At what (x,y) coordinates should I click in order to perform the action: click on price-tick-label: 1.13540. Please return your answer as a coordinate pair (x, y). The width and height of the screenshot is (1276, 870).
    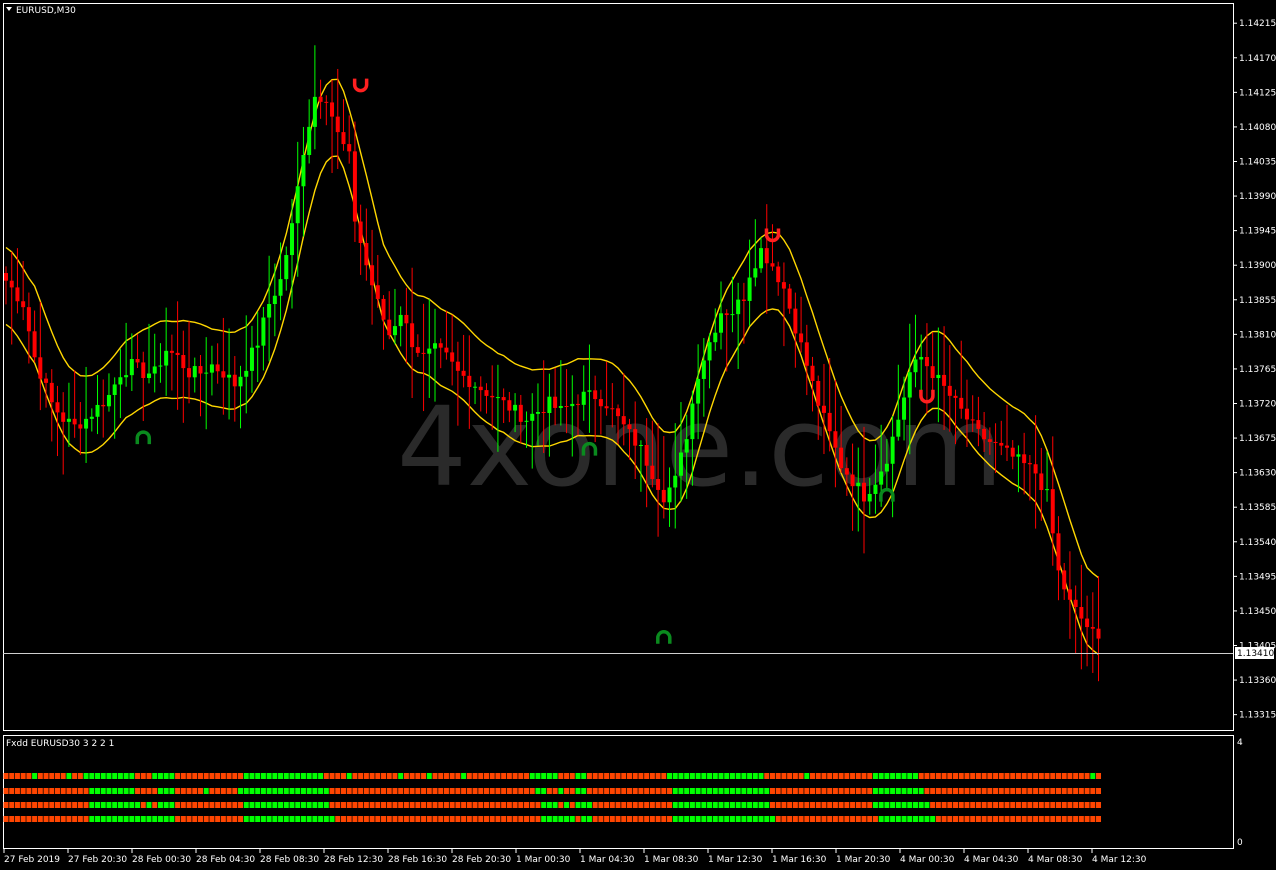
    Looking at the image, I should click on (1257, 543).